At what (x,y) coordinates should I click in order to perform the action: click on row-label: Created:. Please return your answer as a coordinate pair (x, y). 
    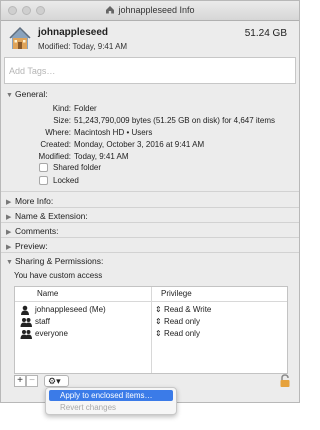
    Looking at the image, I should click on (55, 144).